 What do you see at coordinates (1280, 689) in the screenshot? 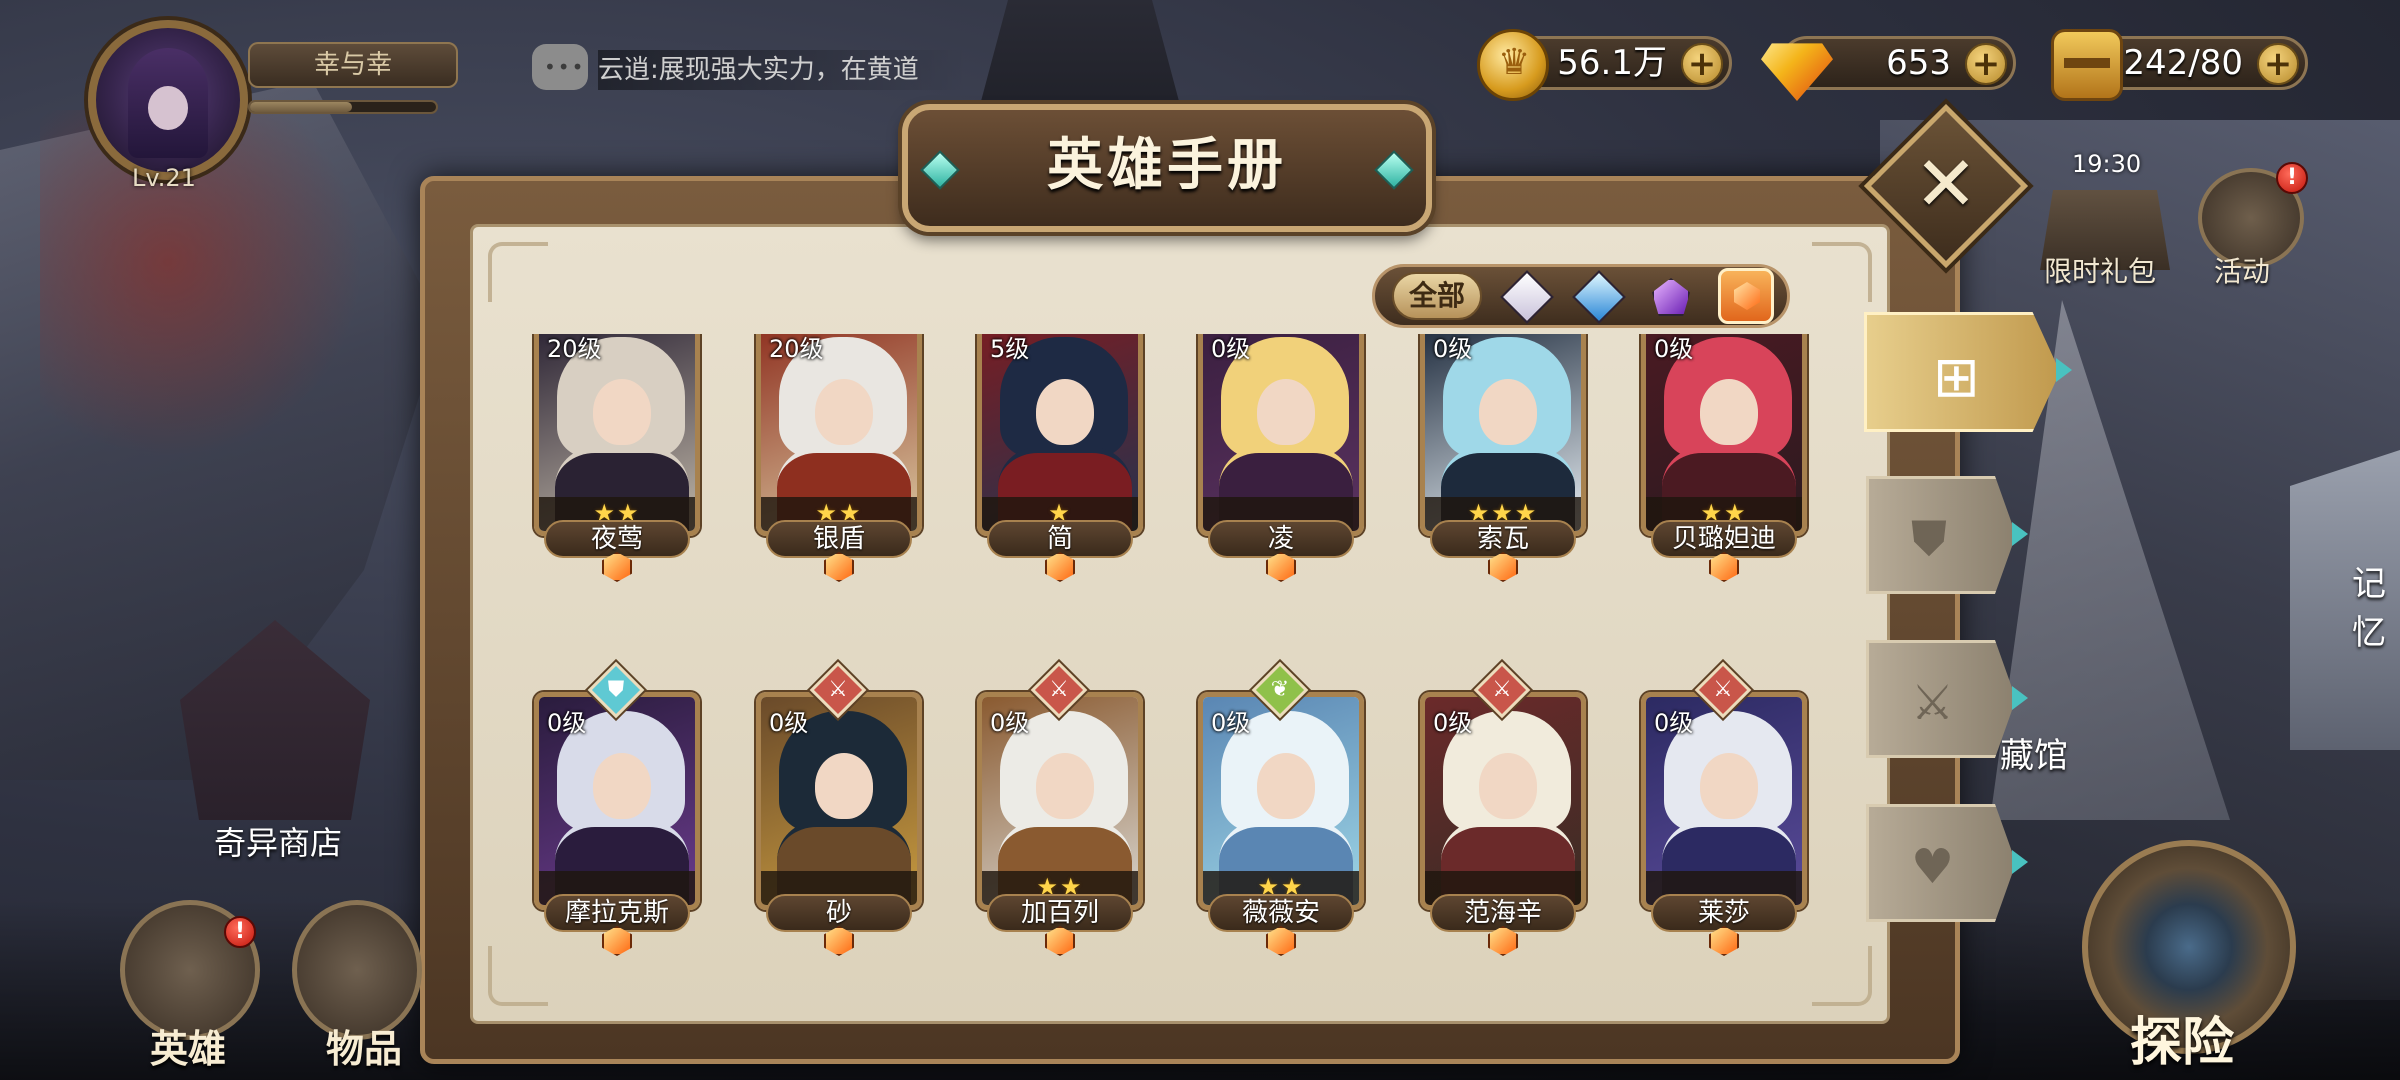
I see `class-glyph: ❦` at bounding box center [1280, 689].